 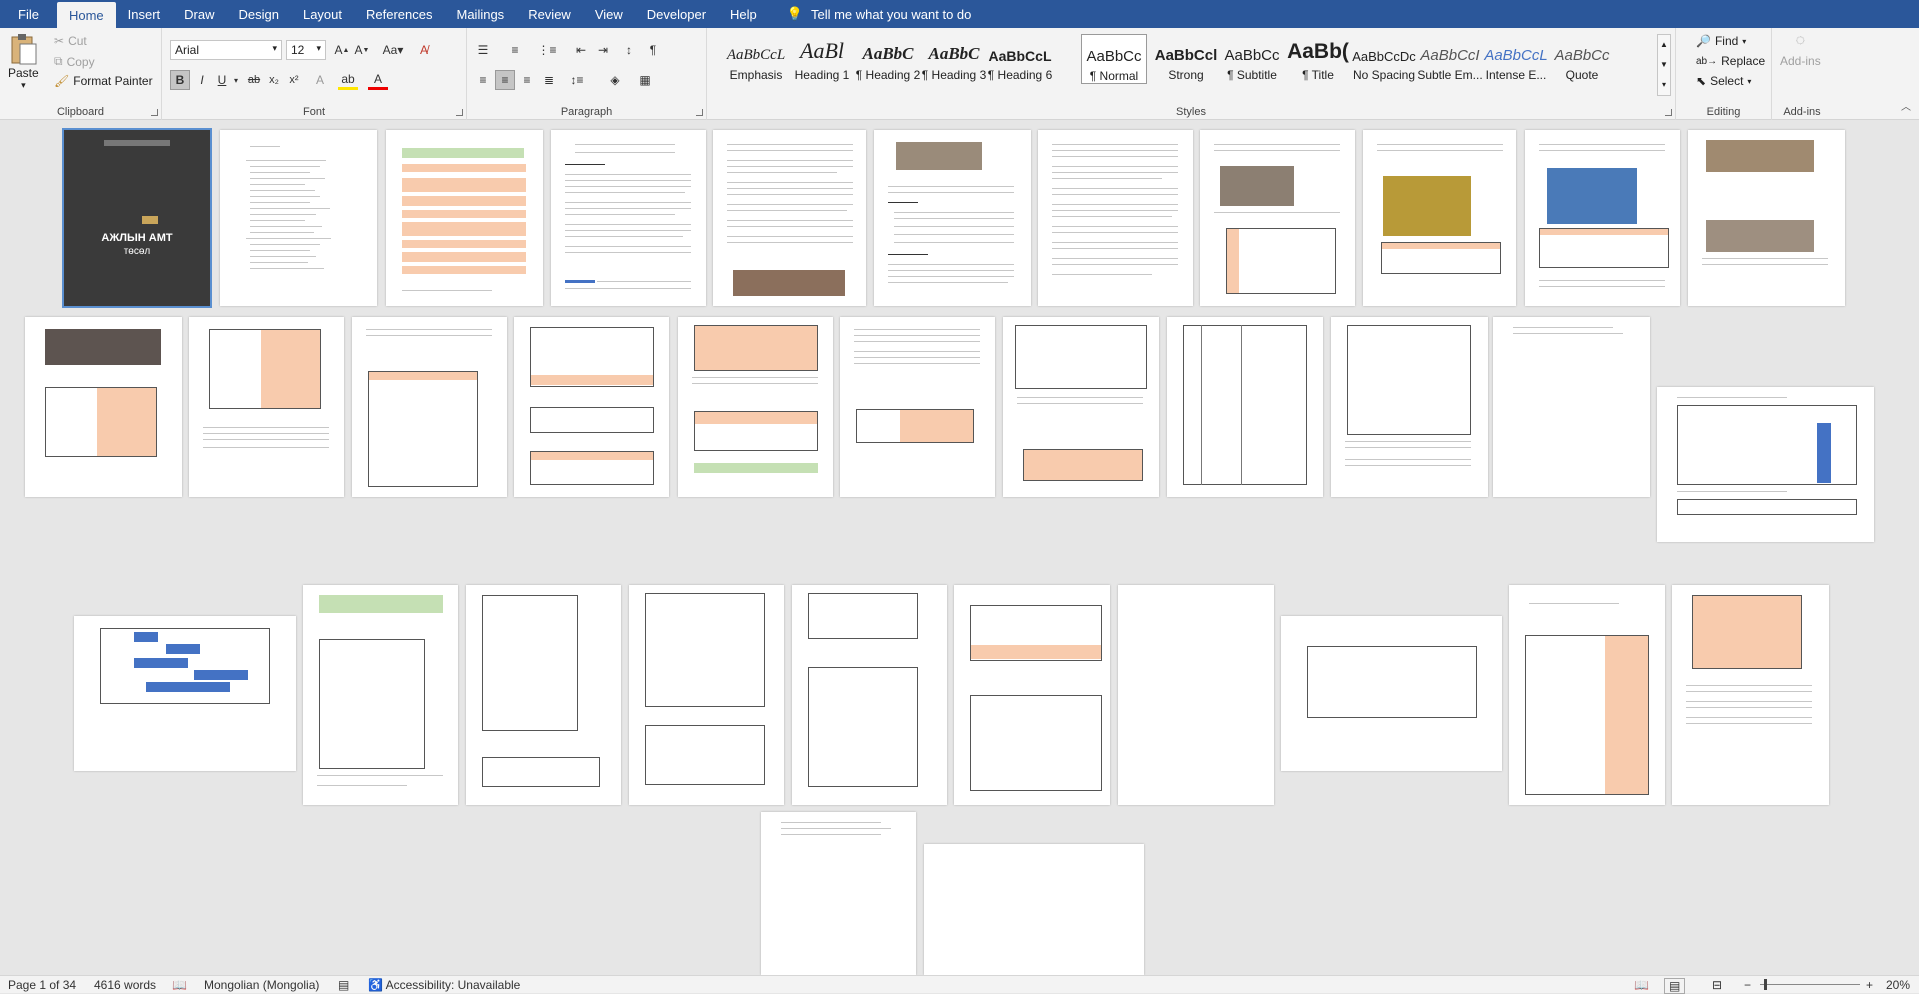 What do you see at coordinates (399, 14) in the screenshot?
I see `tab-references: References` at bounding box center [399, 14].